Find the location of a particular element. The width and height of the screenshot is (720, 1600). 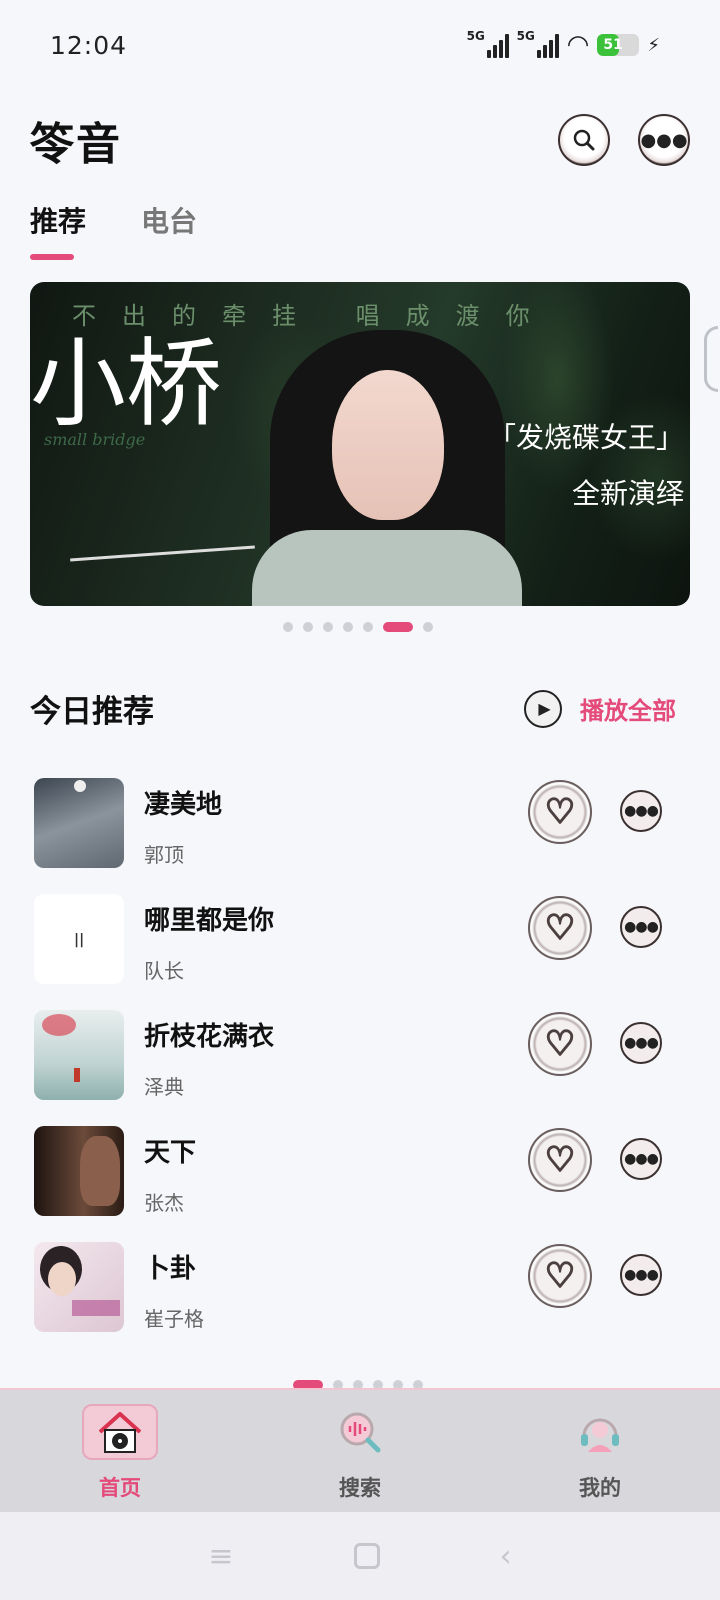

recent-apps-icon: ≡ is located at coordinates (220, 1556).